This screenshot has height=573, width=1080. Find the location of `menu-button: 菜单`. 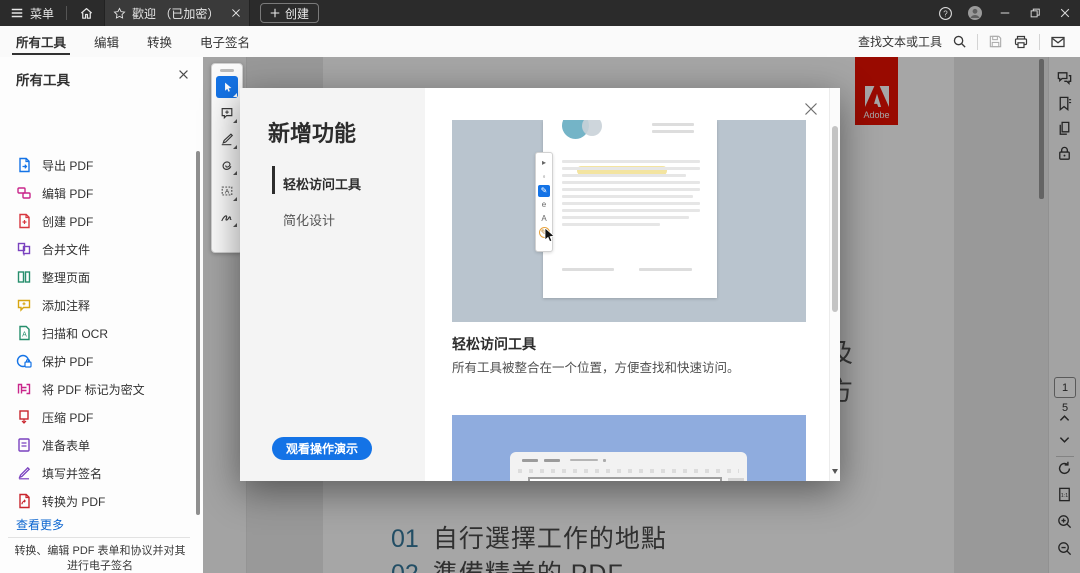

menu-button: 菜单 is located at coordinates (32, 13).